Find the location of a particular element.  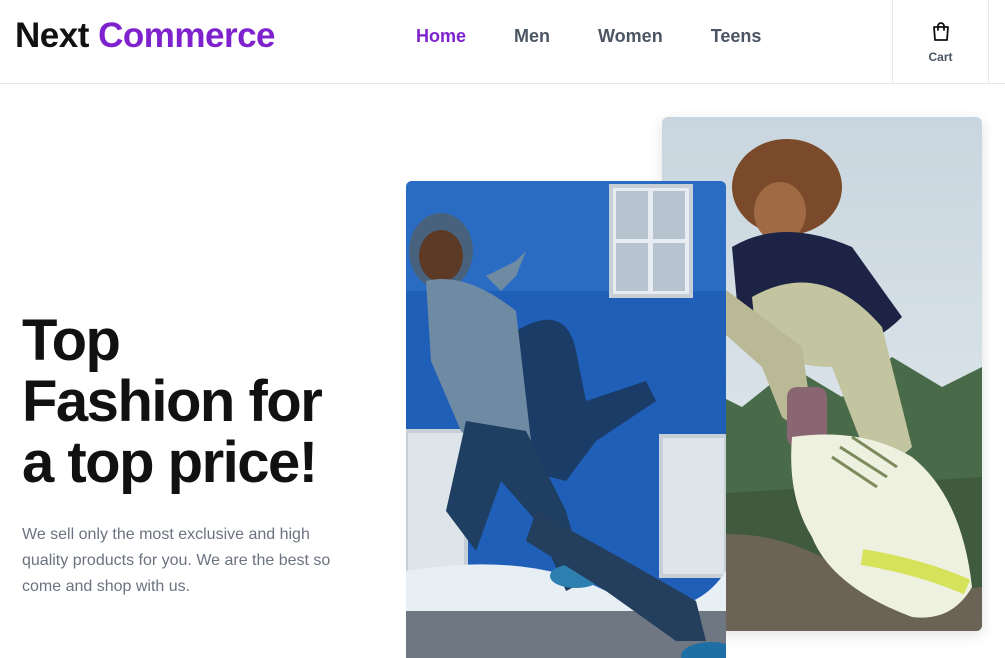

site-header: Next Commerce Home Men Women Teens Cart is located at coordinates (502, 42).